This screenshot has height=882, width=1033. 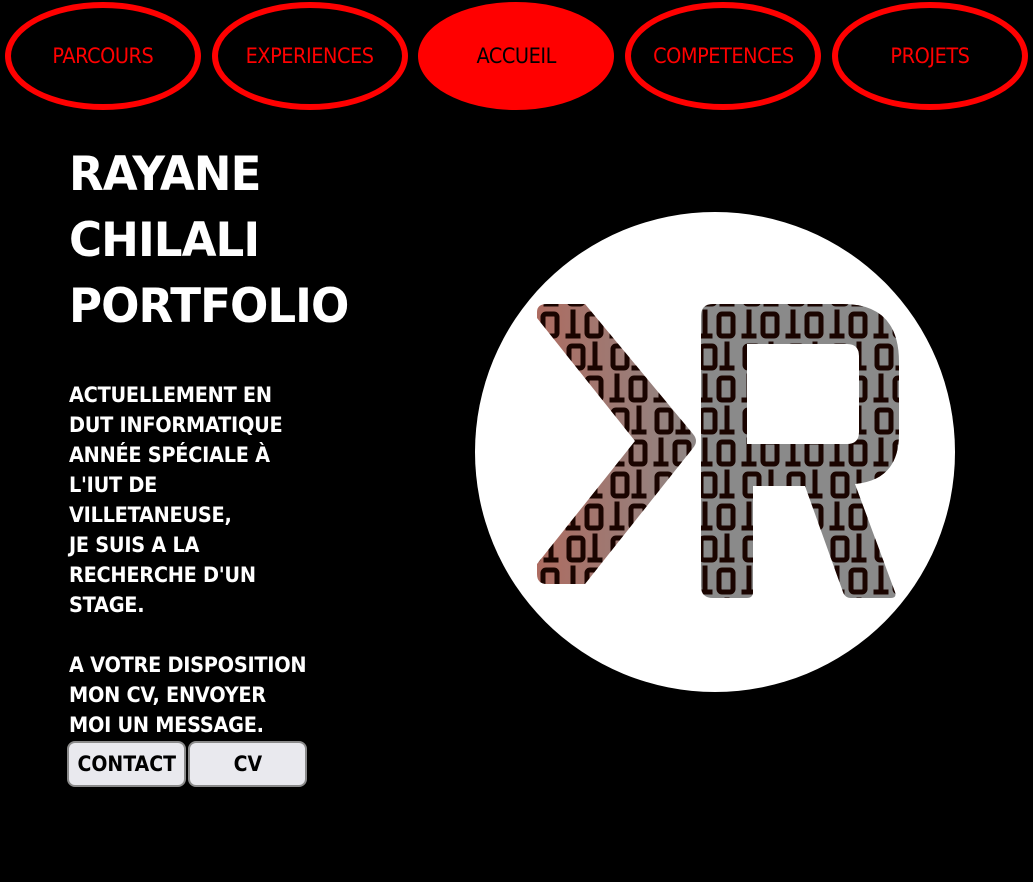 I want to click on bio-line: JE SUIS A LA, so click(x=134, y=545).